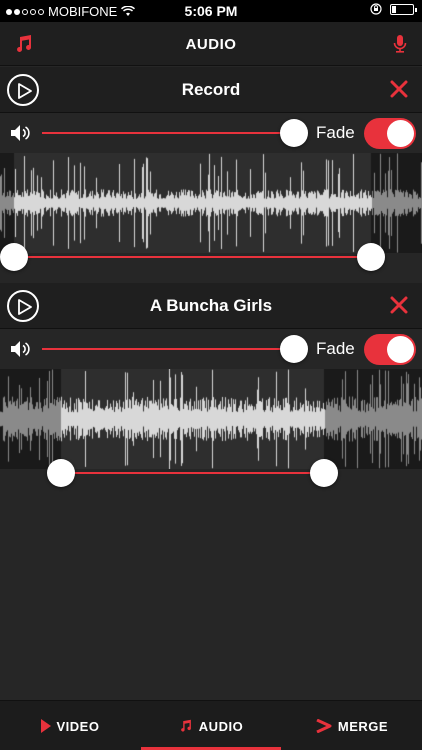 The image size is (422, 750). Describe the element at coordinates (221, 726) in the screenshot. I see `tab-label: AUDIO` at that location.